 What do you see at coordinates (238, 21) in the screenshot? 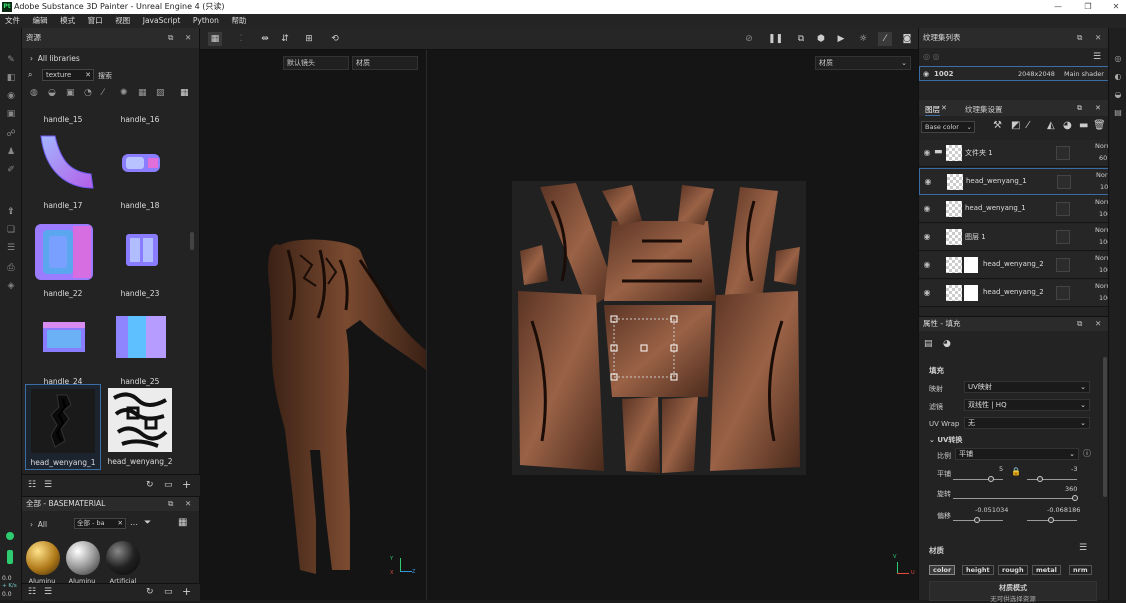
I see `menu-help: 帮助` at bounding box center [238, 21].